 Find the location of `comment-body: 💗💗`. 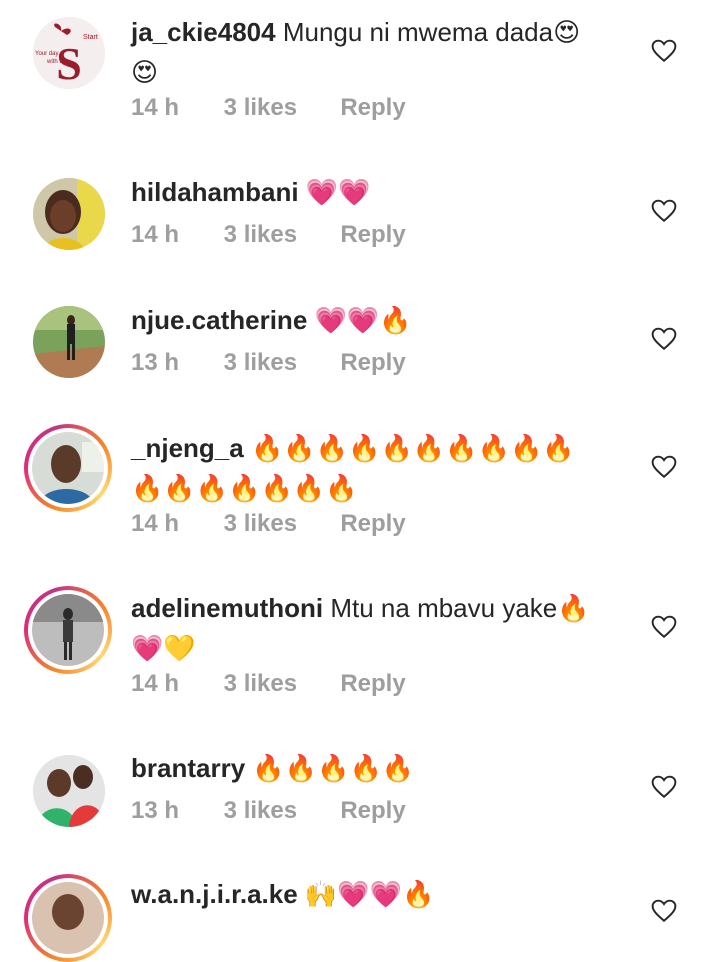

comment-body: 💗💗 is located at coordinates (338, 192).